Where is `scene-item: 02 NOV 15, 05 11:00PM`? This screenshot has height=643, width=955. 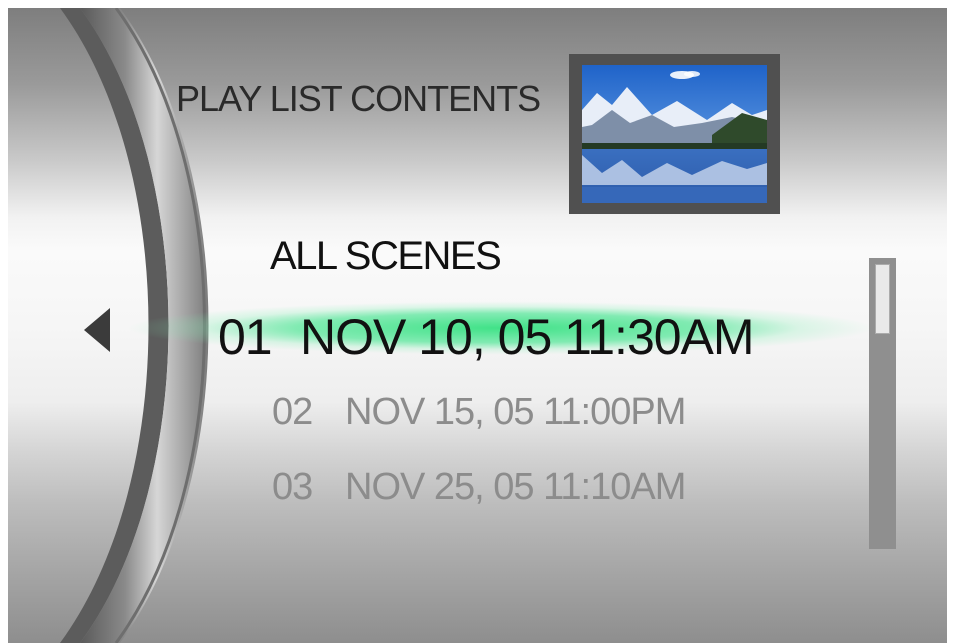 scene-item: 02 NOV 15, 05 11:00PM is located at coordinates (479, 412).